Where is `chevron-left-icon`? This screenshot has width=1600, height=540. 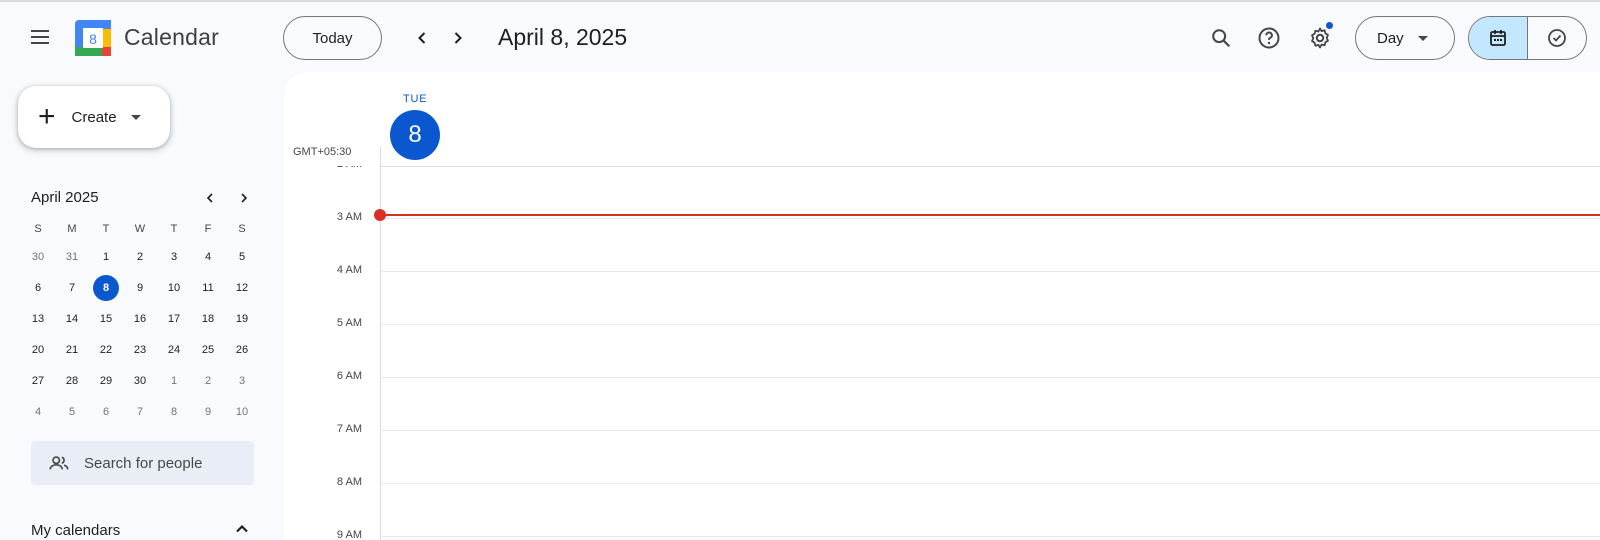 chevron-left-icon is located at coordinates (422, 38).